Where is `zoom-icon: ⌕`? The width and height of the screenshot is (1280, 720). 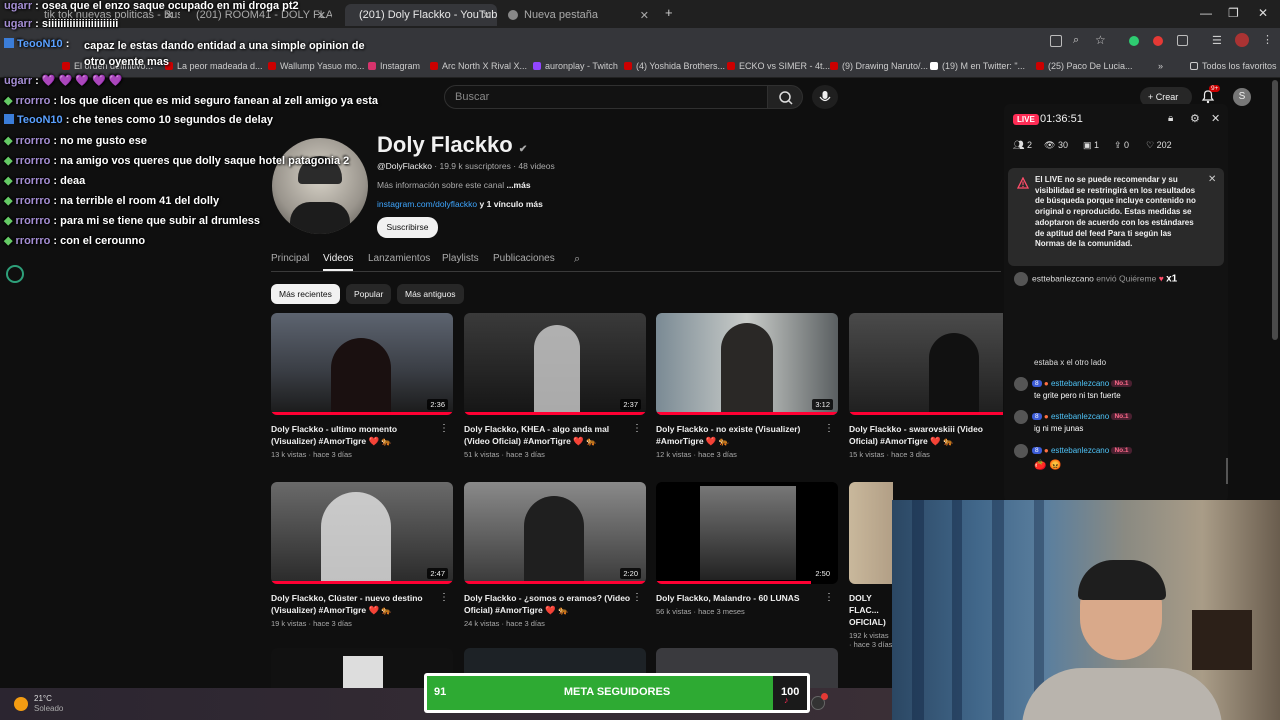
zoom-icon: ⌕ is located at coordinates (1076, 40).